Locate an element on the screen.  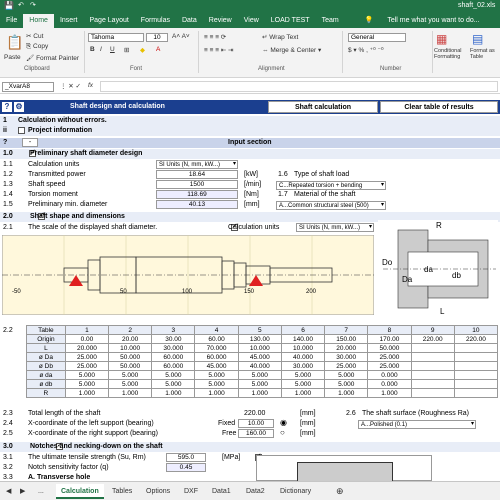
table-cell: 9 is located at coordinates (432, 330).